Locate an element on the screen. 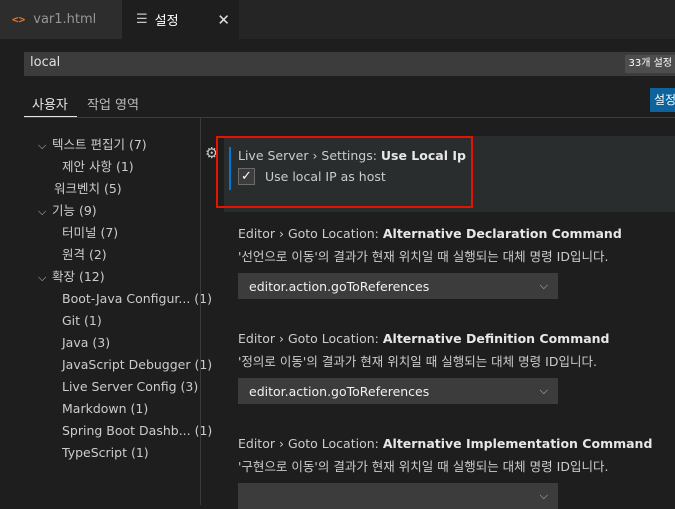  toc-item-typescript: TypeScript (1) is located at coordinates (125, 453).